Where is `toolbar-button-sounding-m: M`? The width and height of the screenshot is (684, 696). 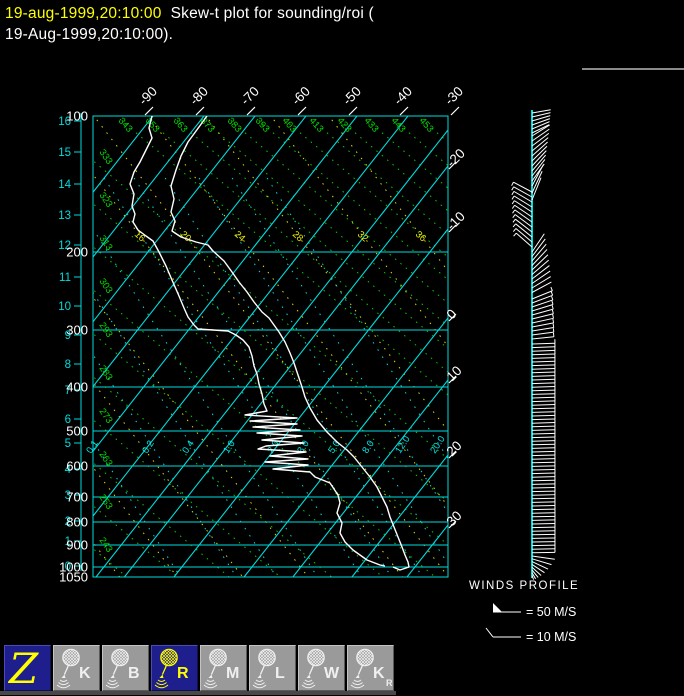 toolbar-button-sounding-m: M is located at coordinates (223, 668).